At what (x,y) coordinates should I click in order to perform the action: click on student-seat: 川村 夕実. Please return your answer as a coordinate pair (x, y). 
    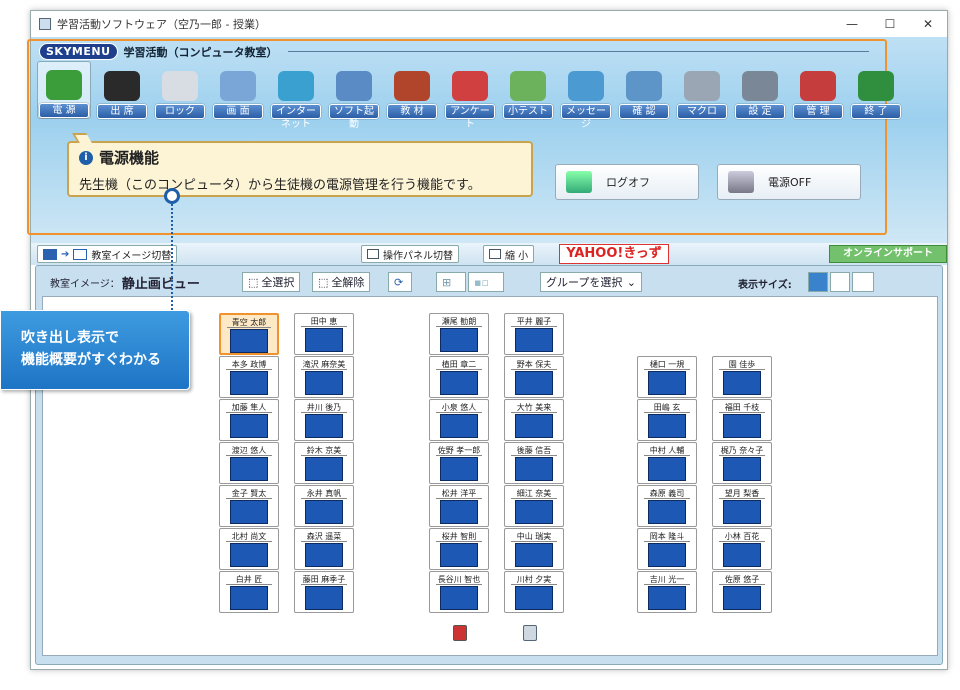
    Looking at the image, I should click on (534, 592).